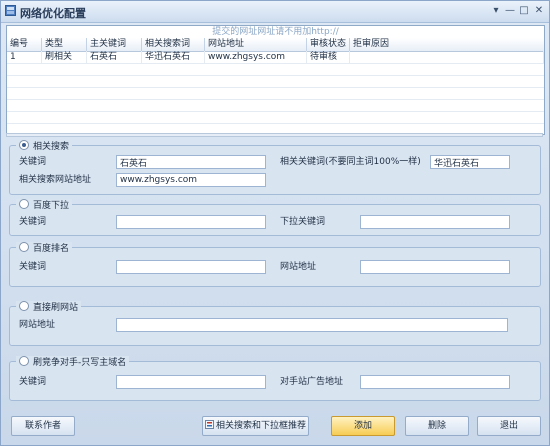 The height and width of the screenshot is (446, 550). What do you see at coordinates (510, 10) in the screenshot?
I see `minimize-icon: —` at bounding box center [510, 10].